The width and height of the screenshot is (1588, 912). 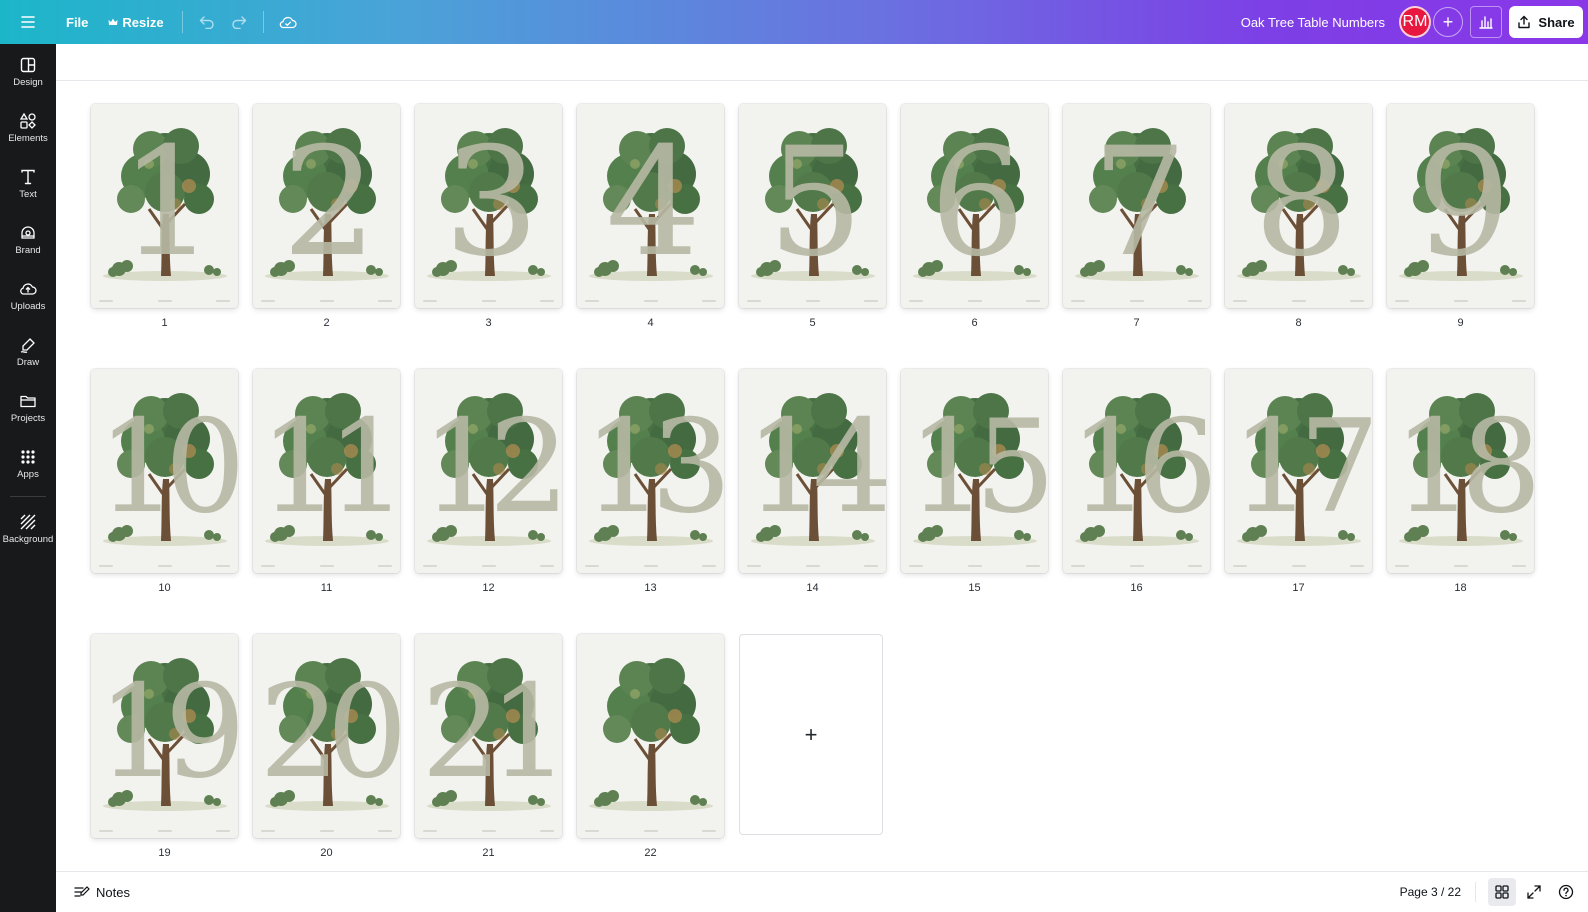 What do you see at coordinates (329, 732) in the screenshot?
I see `page-numeral: 20` at bounding box center [329, 732].